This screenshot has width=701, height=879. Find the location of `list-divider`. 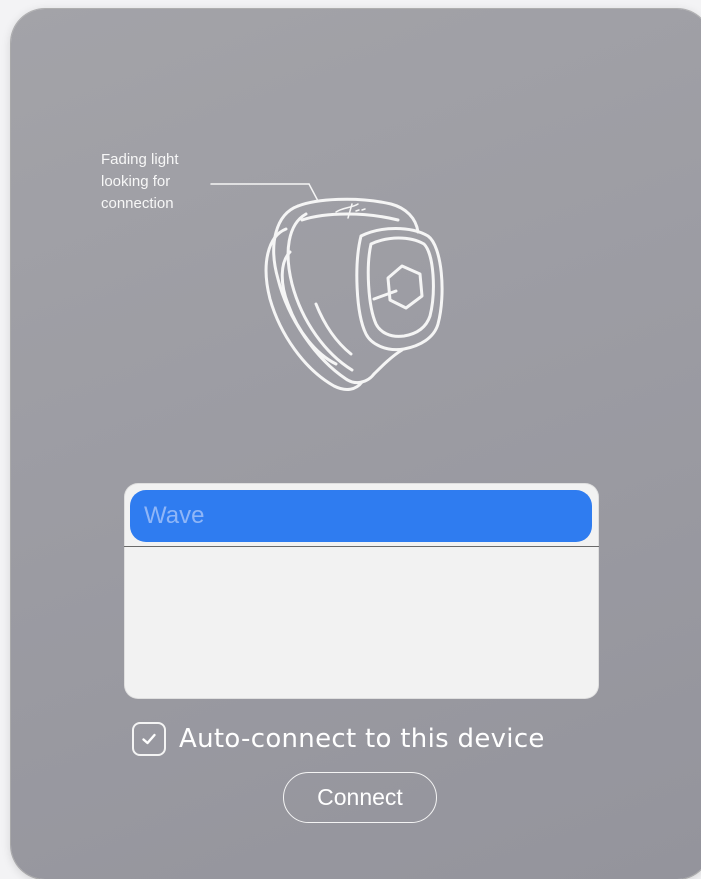

list-divider is located at coordinates (361, 546).